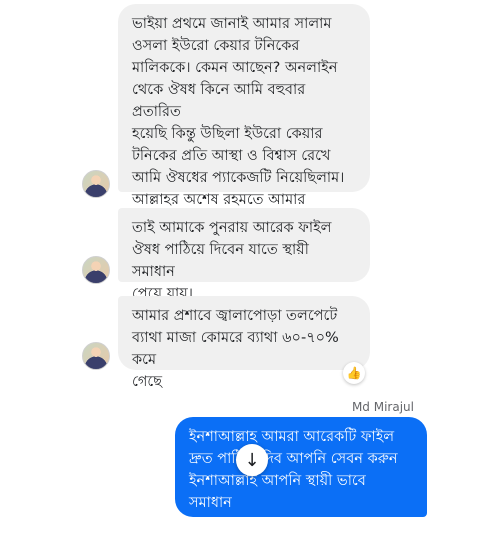  I want to click on scroll-down-button: ↓, so click(252, 460).